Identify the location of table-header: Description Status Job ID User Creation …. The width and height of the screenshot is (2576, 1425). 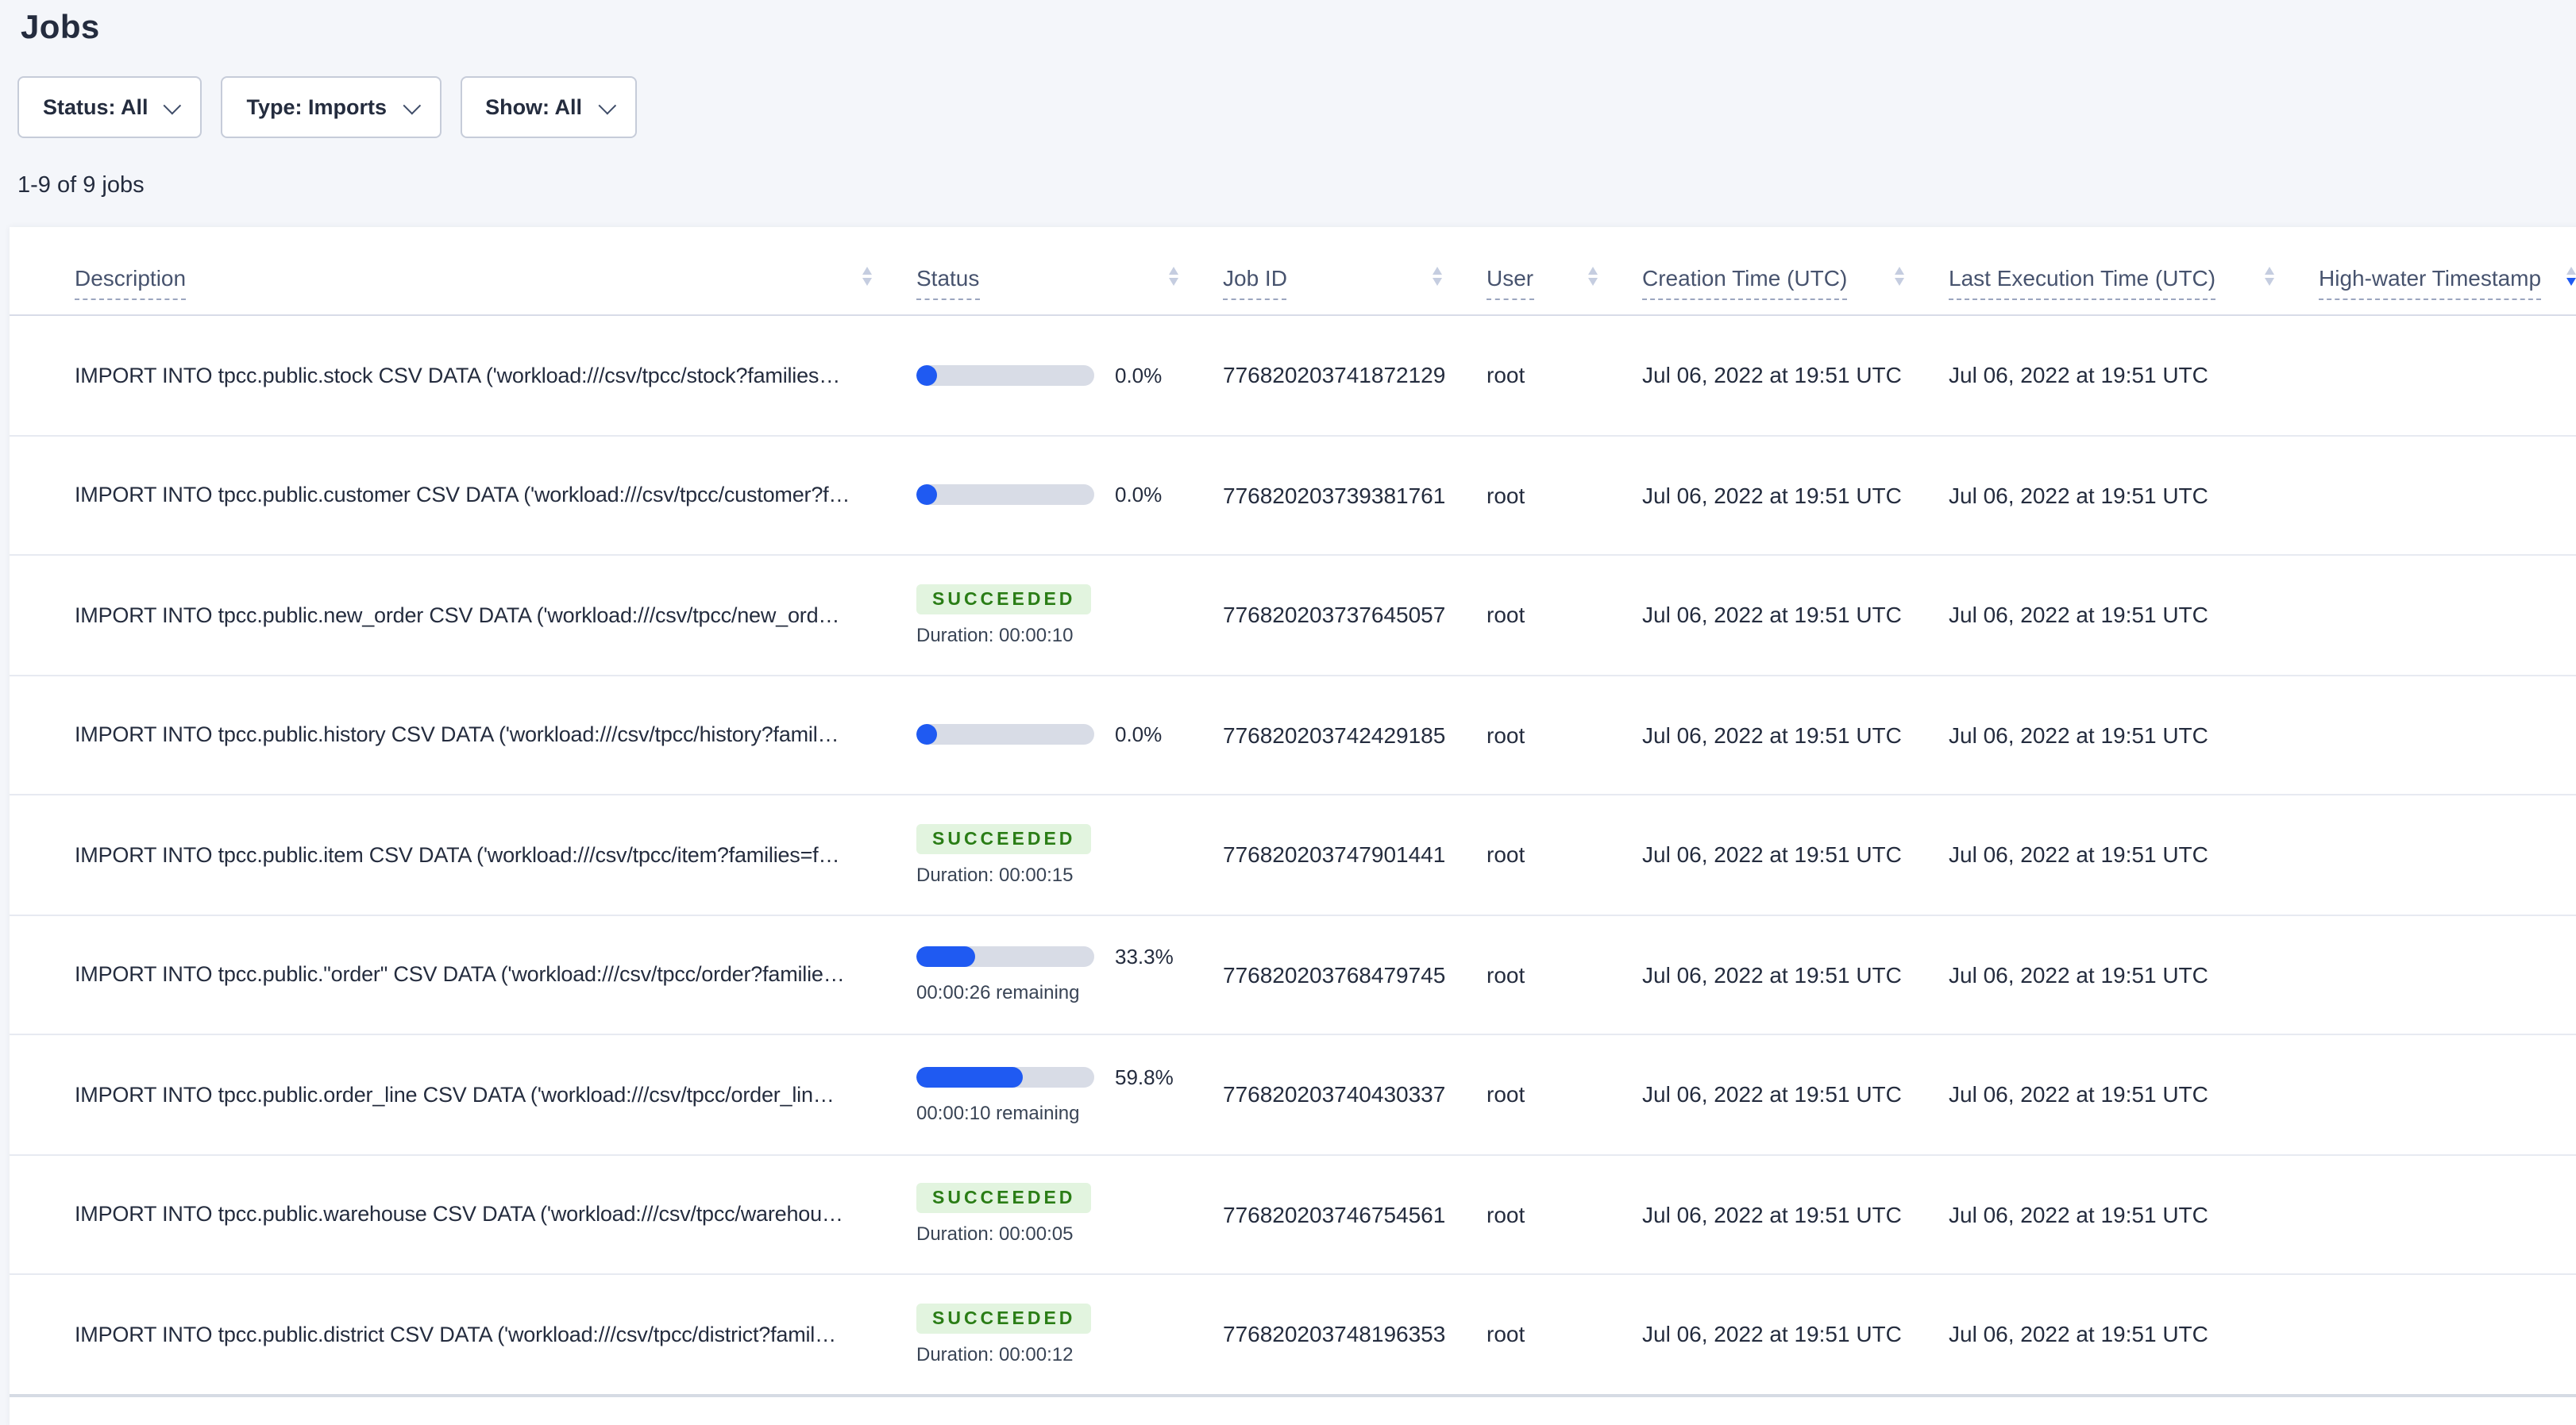
(1293, 271).